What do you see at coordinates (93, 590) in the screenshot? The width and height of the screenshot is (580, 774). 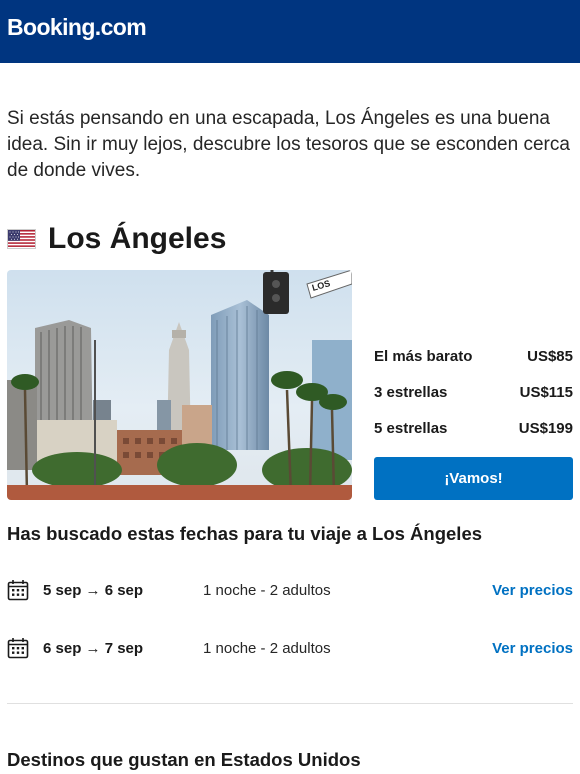 I see `date-range: 5 sep → 6 sep` at bounding box center [93, 590].